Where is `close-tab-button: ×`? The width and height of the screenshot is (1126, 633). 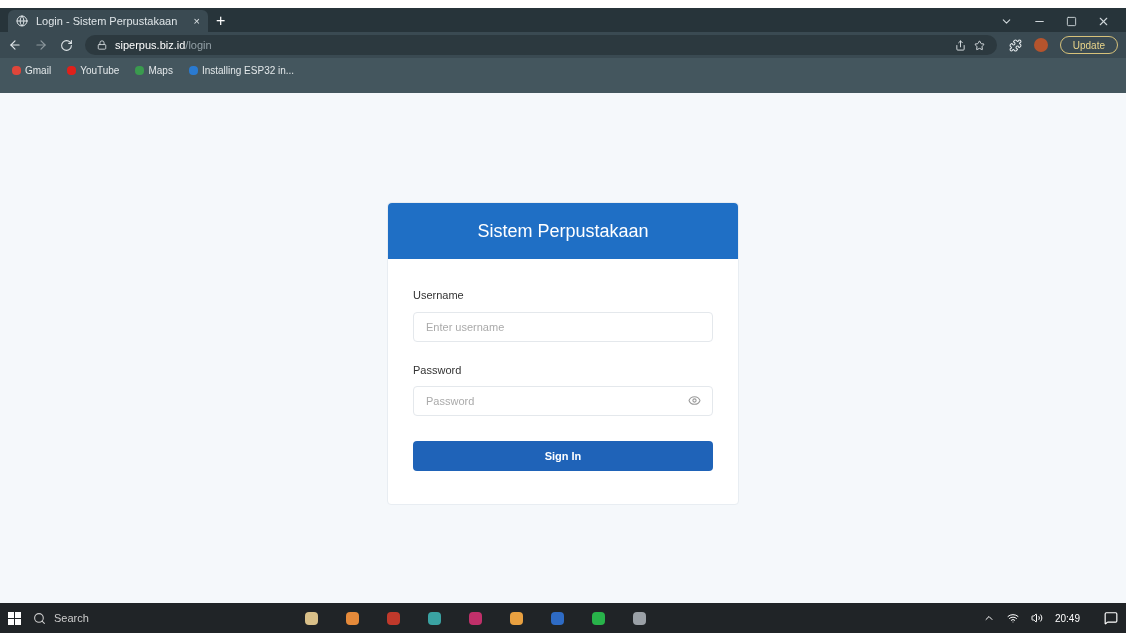 close-tab-button: × is located at coordinates (196, 21).